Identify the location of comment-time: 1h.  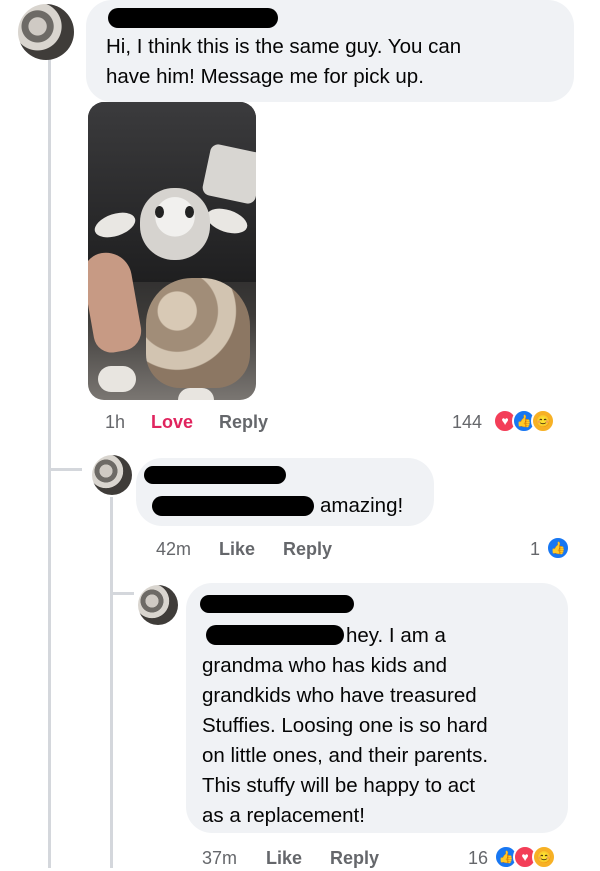
(115, 422).